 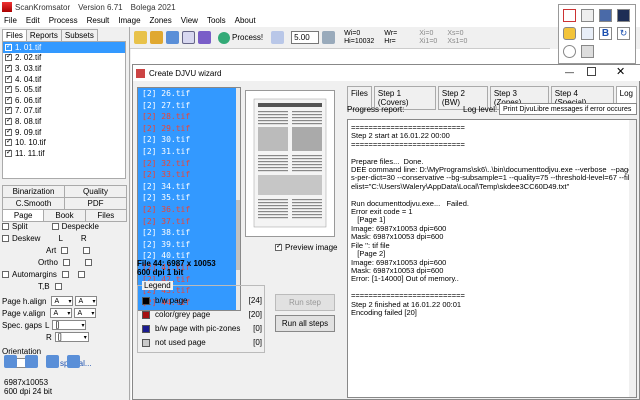 I want to click on list-item: 7. 07.tif, so click(x=64, y=111).